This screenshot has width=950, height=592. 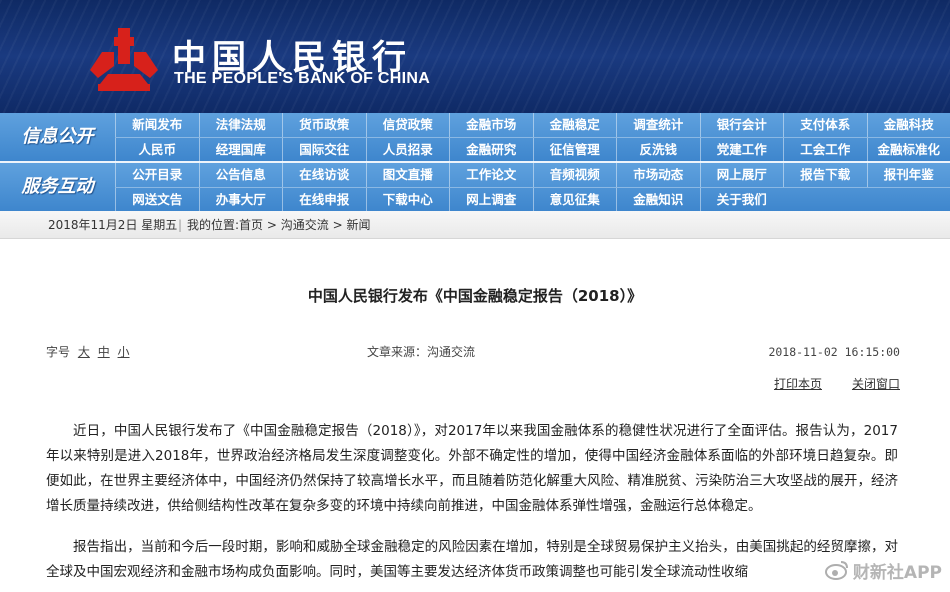 I want to click on nav-item: 在线访谈, so click(x=324, y=175).